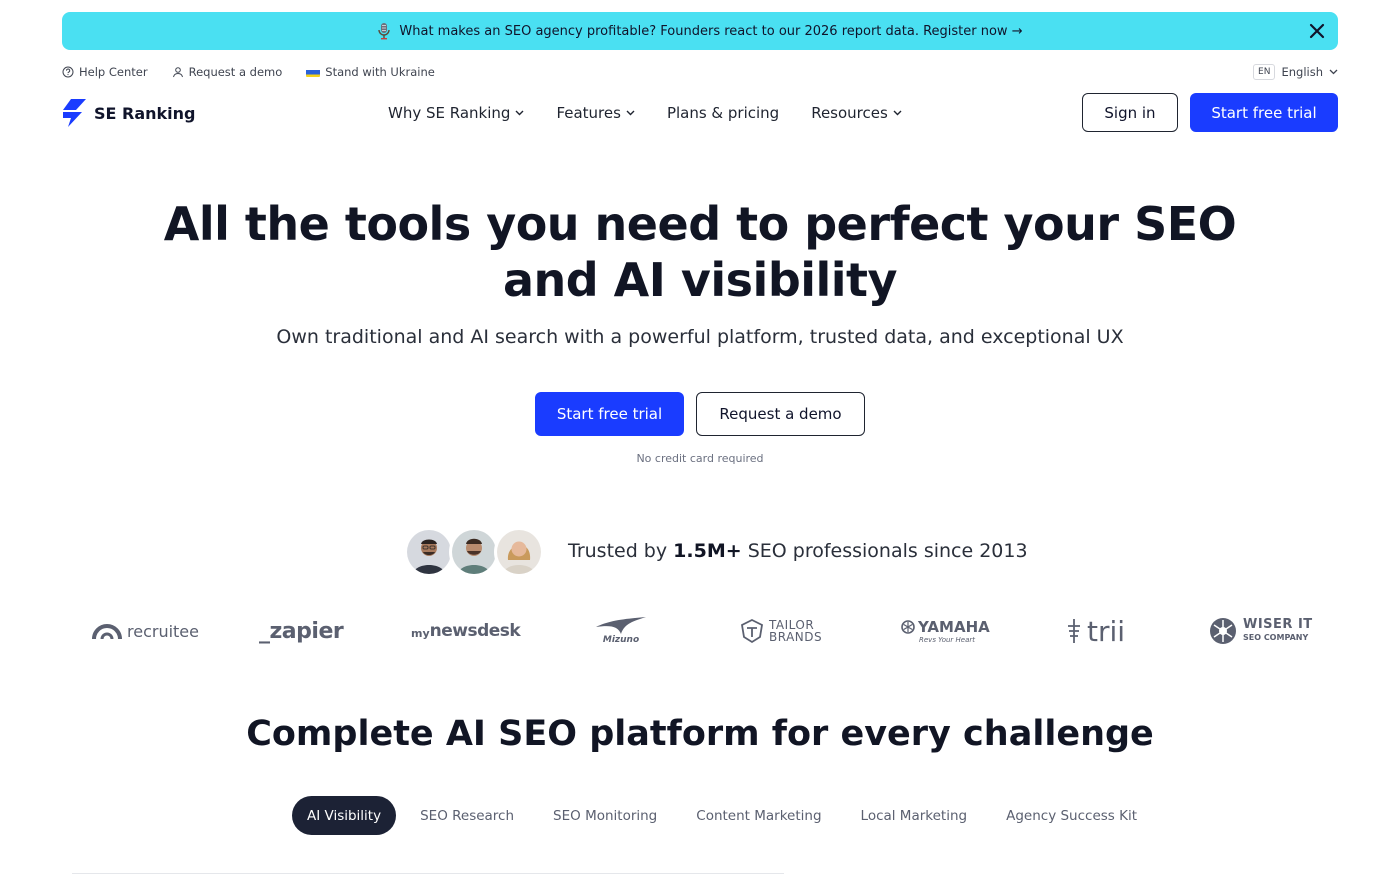  What do you see at coordinates (758, 815) in the screenshot?
I see `tab-content-marketing: Content Marketing` at bounding box center [758, 815].